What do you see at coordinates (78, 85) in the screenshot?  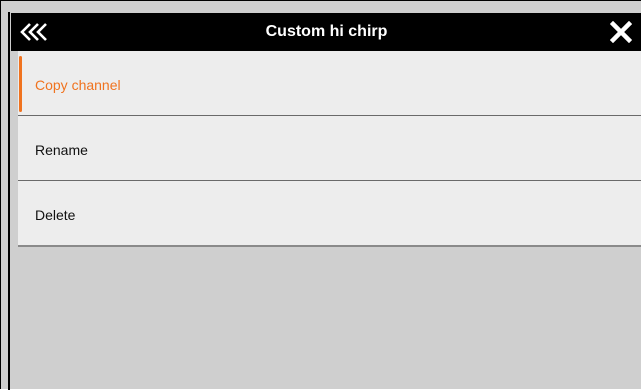 I see `menu-item-label: Copy channel` at bounding box center [78, 85].